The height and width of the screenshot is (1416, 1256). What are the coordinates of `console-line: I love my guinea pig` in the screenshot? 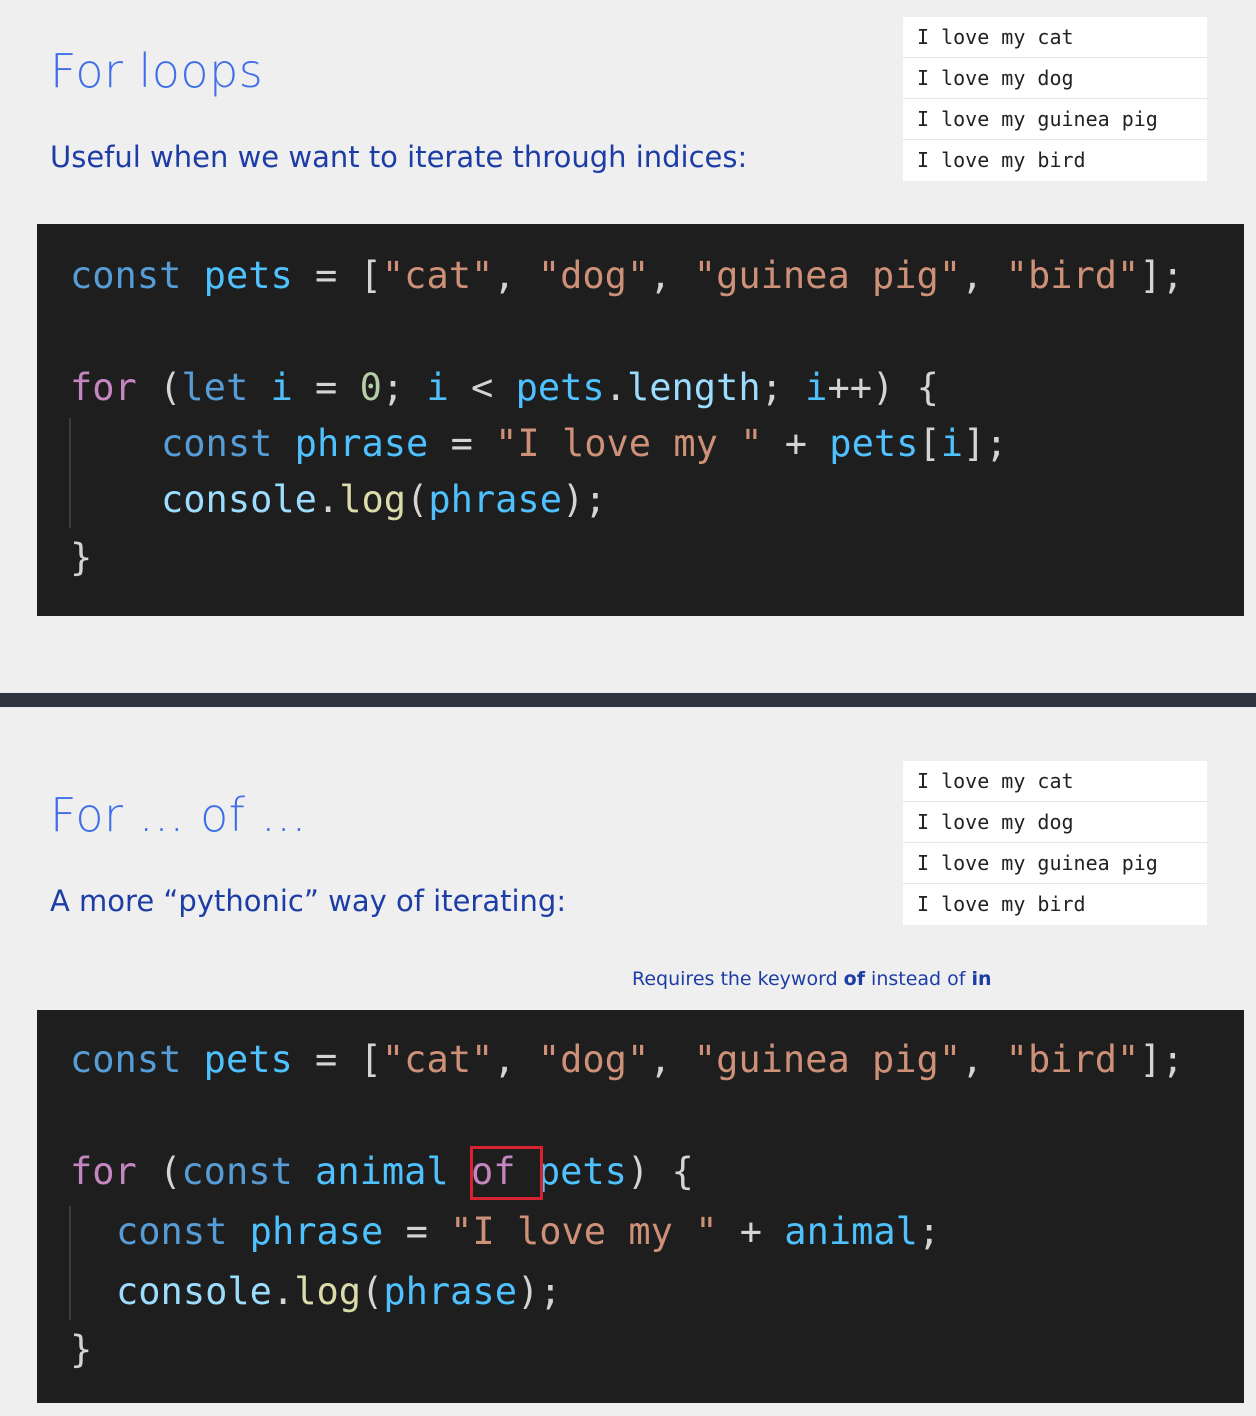 It's located at (1055, 863).